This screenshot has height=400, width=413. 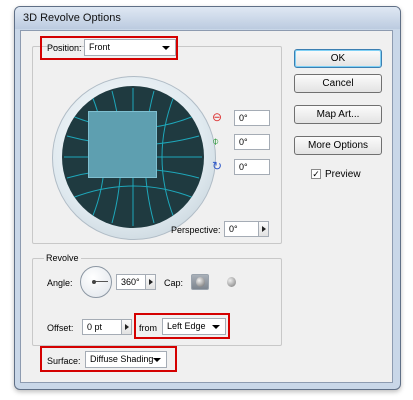 I want to click on rotate-y-value: 0°, so click(x=243, y=142).